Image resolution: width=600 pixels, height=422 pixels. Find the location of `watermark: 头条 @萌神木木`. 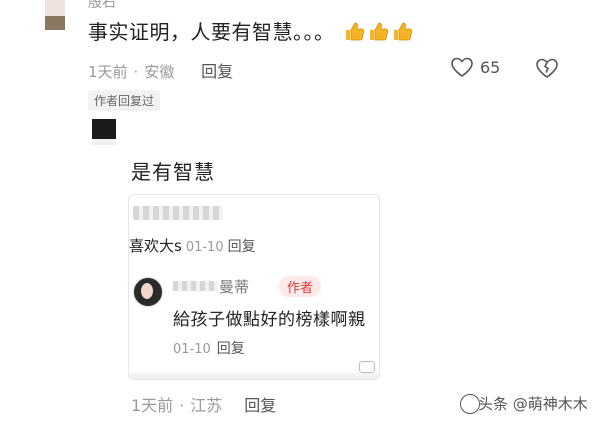

watermark: 头条 @萌神木木 is located at coordinates (533, 404).